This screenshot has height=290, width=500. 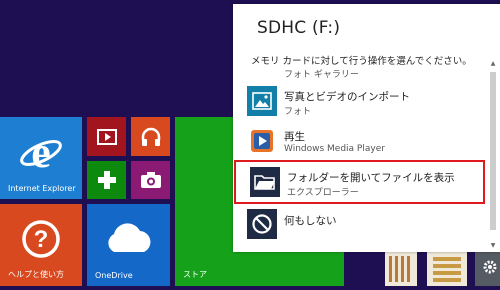 I want to click on headphones-icon, so click(x=150, y=136).